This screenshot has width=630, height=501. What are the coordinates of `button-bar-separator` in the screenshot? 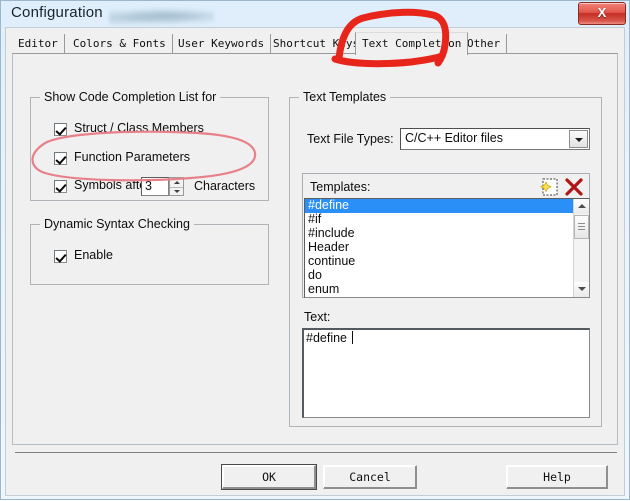 It's located at (316, 452).